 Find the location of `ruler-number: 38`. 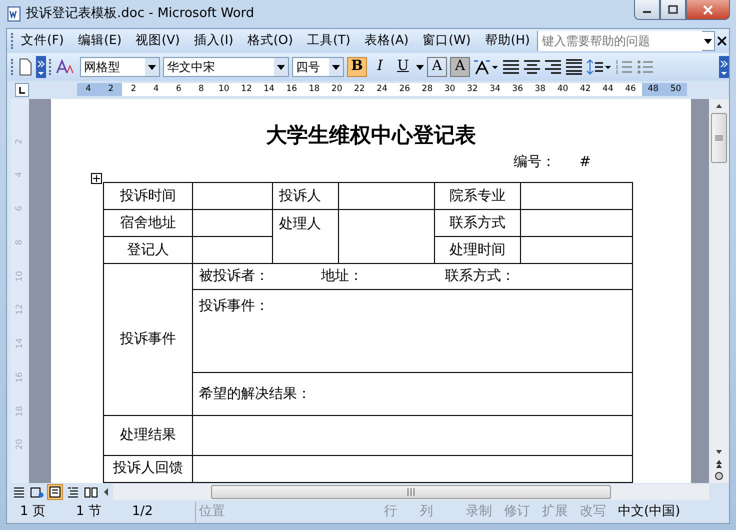

ruler-number: 38 is located at coordinates (540, 89).